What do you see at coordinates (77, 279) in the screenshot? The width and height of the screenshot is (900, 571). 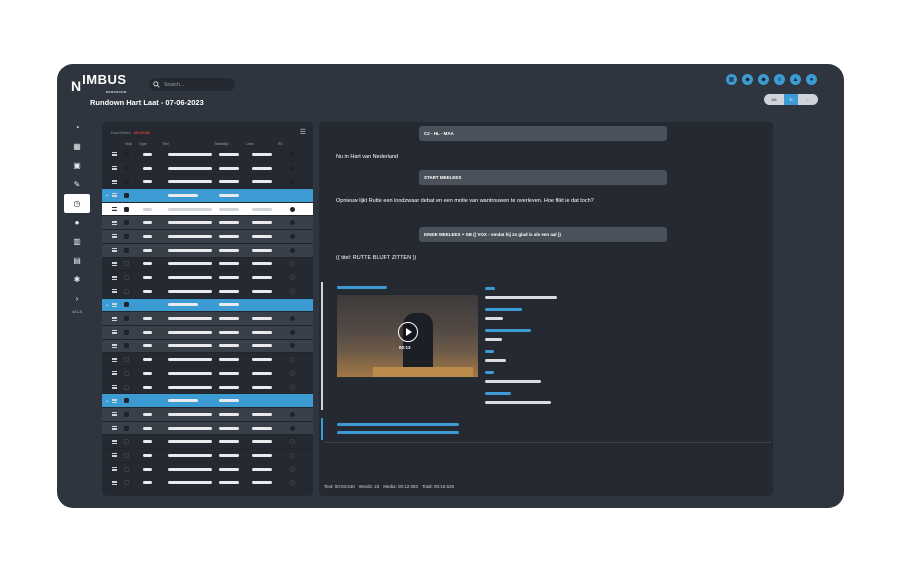 I see `gear-icon: ✱` at bounding box center [77, 279].